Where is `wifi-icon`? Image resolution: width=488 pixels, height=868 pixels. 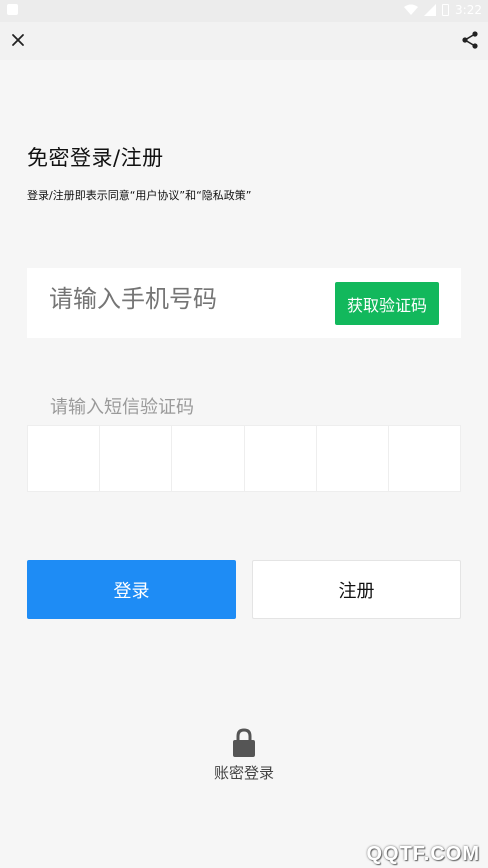 wifi-icon is located at coordinates (411, 9).